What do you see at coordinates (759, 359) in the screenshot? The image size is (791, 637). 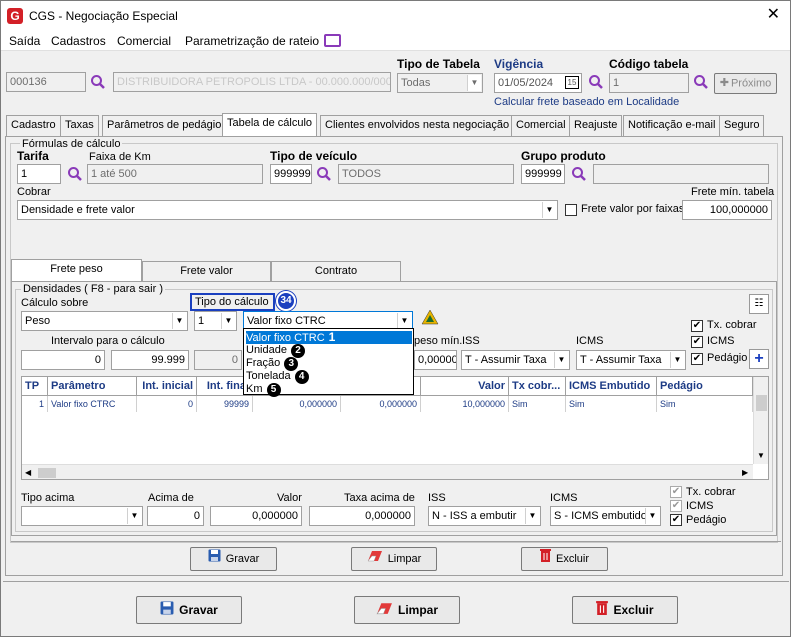 I see `add-icon: +` at bounding box center [759, 359].